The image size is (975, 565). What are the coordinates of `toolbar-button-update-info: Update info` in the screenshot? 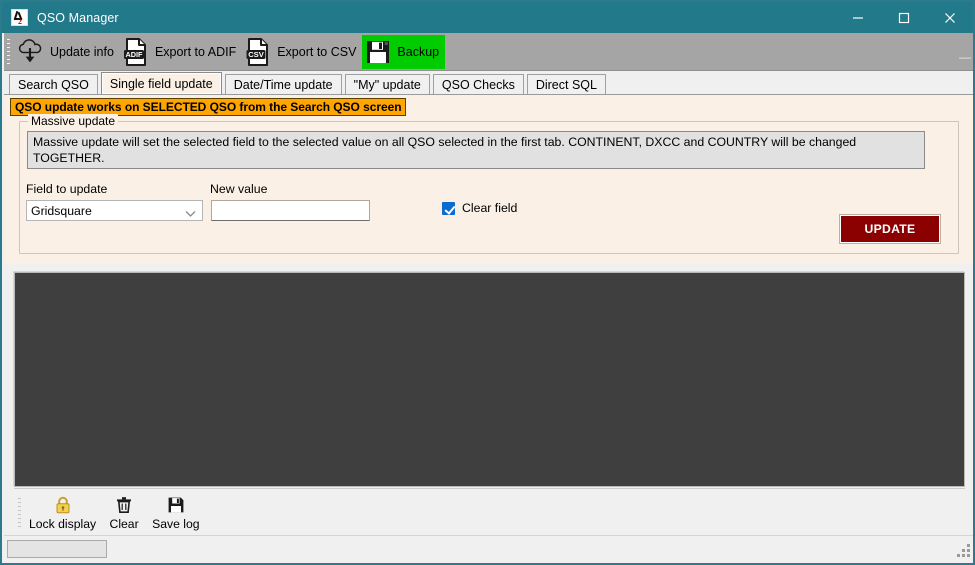 It's located at (66, 52).